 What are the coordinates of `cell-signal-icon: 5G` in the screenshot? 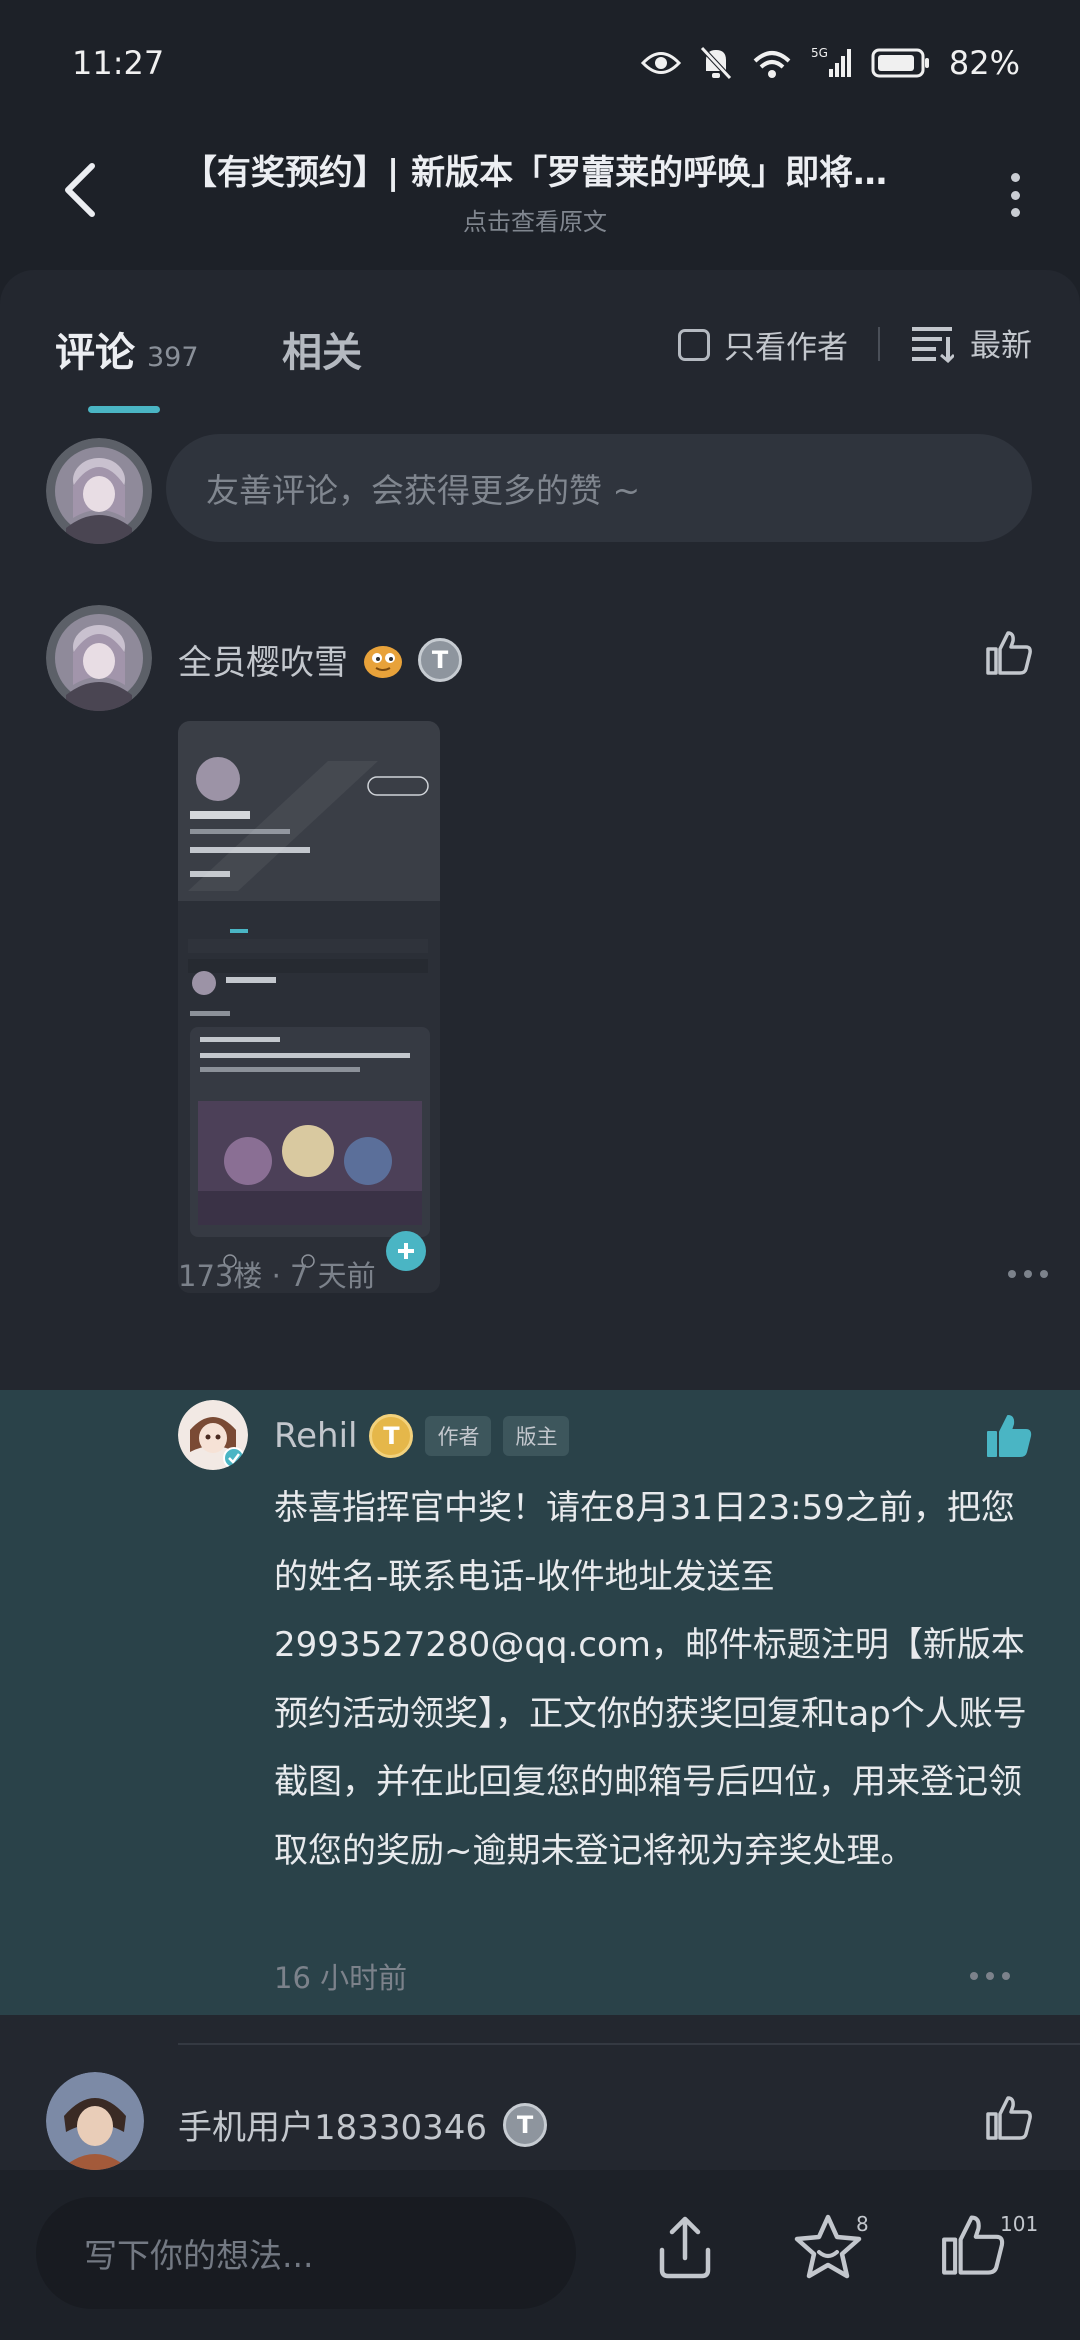 It's located at (831, 62).